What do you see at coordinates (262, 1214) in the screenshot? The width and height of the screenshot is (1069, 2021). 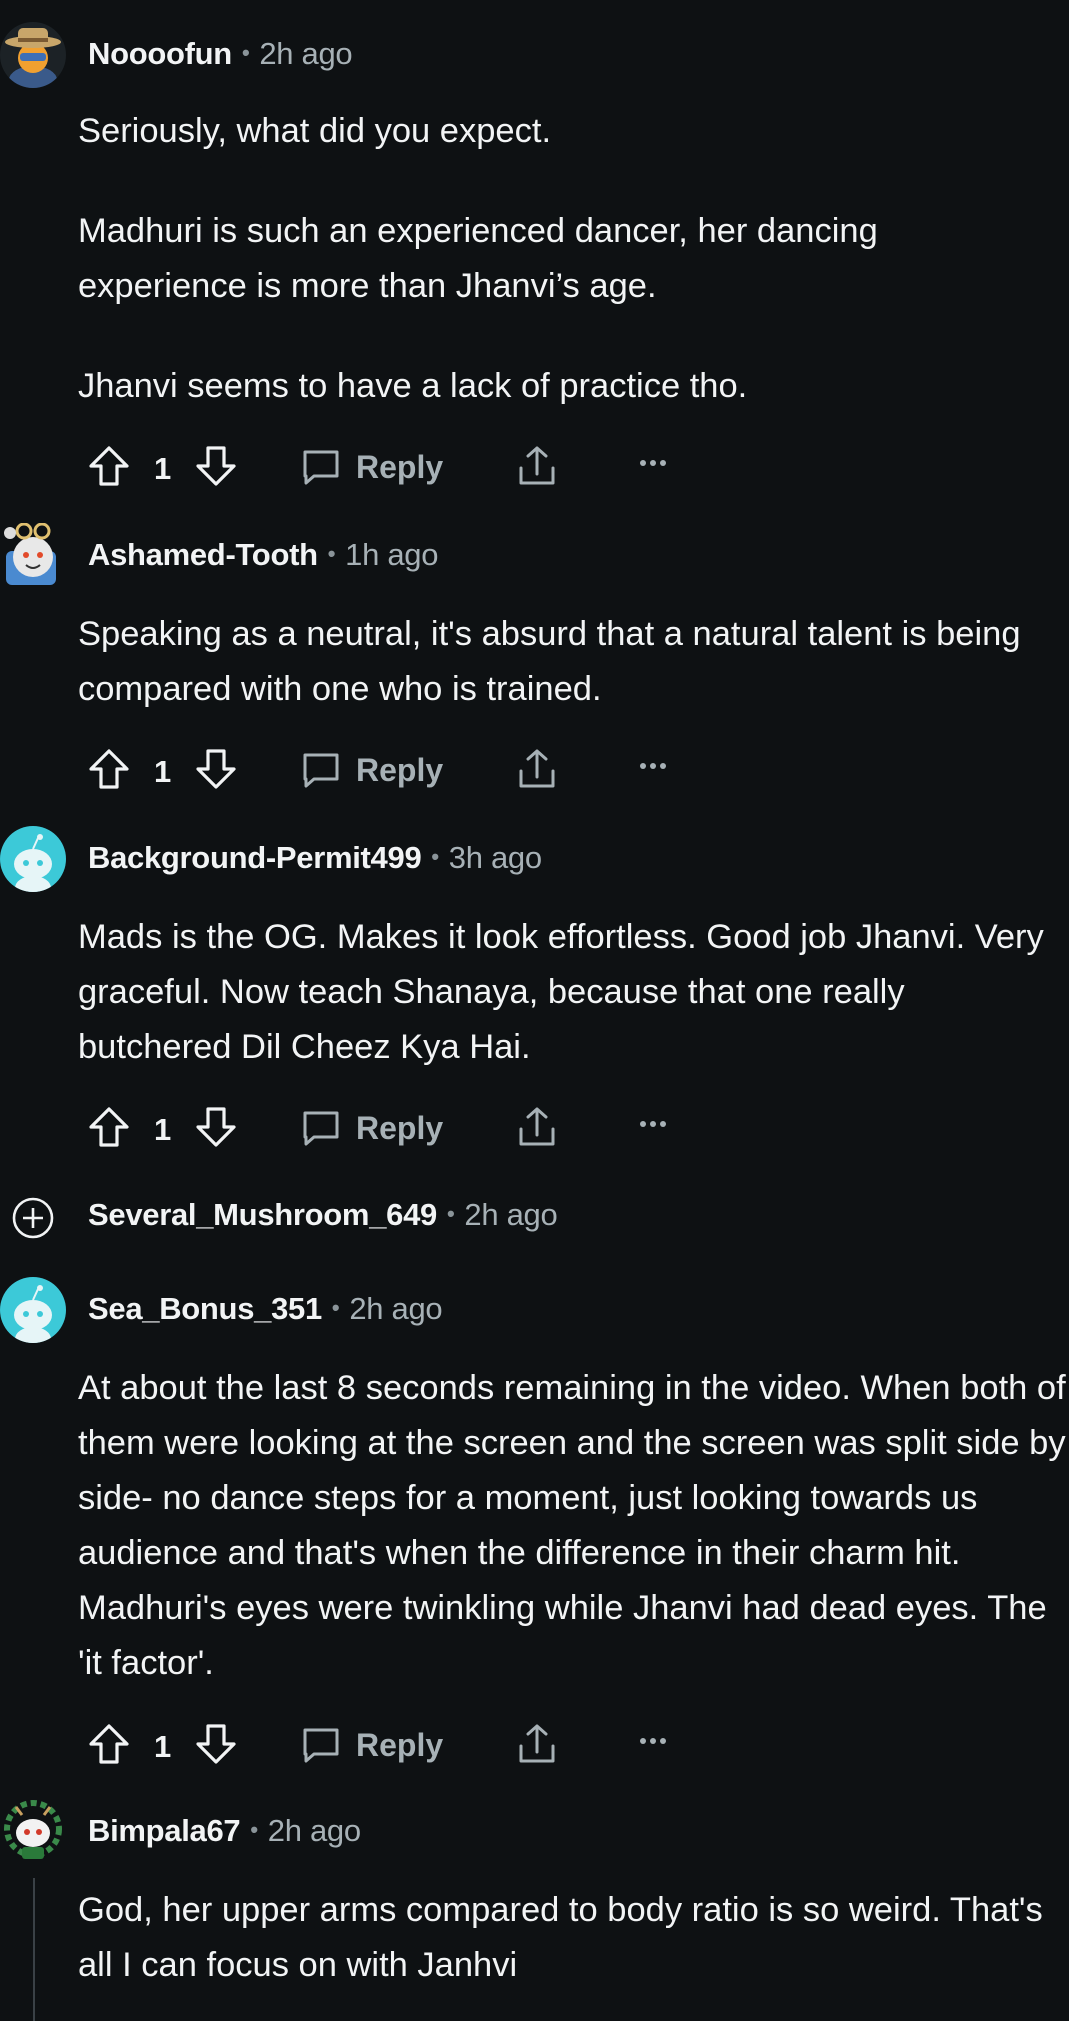 I see `username: Several_Mushroom_649` at bounding box center [262, 1214].